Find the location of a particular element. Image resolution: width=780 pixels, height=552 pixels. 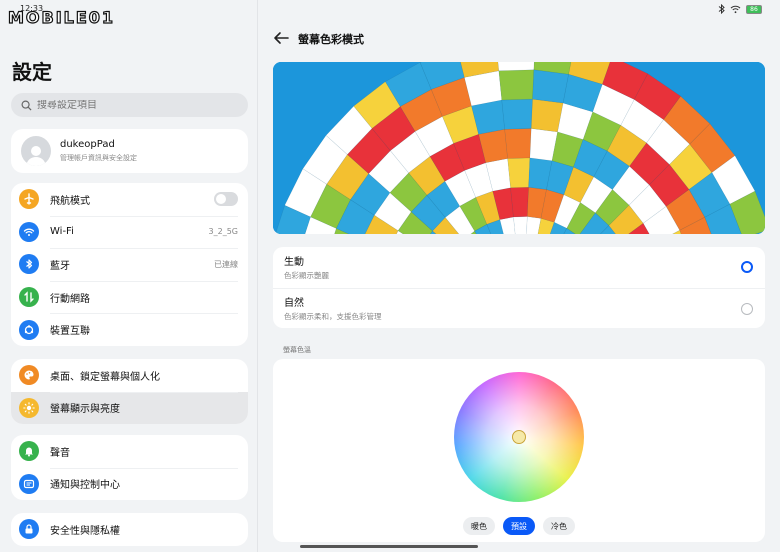

color-mode-options: 生動 色彩顯示艷麗 自然 色彩顯示柔和，支援色彩管理 is located at coordinates (519, 287).